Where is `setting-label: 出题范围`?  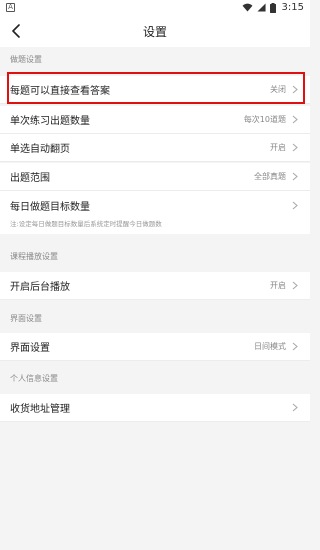
setting-label: 出题范围 is located at coordinates (30, 178).